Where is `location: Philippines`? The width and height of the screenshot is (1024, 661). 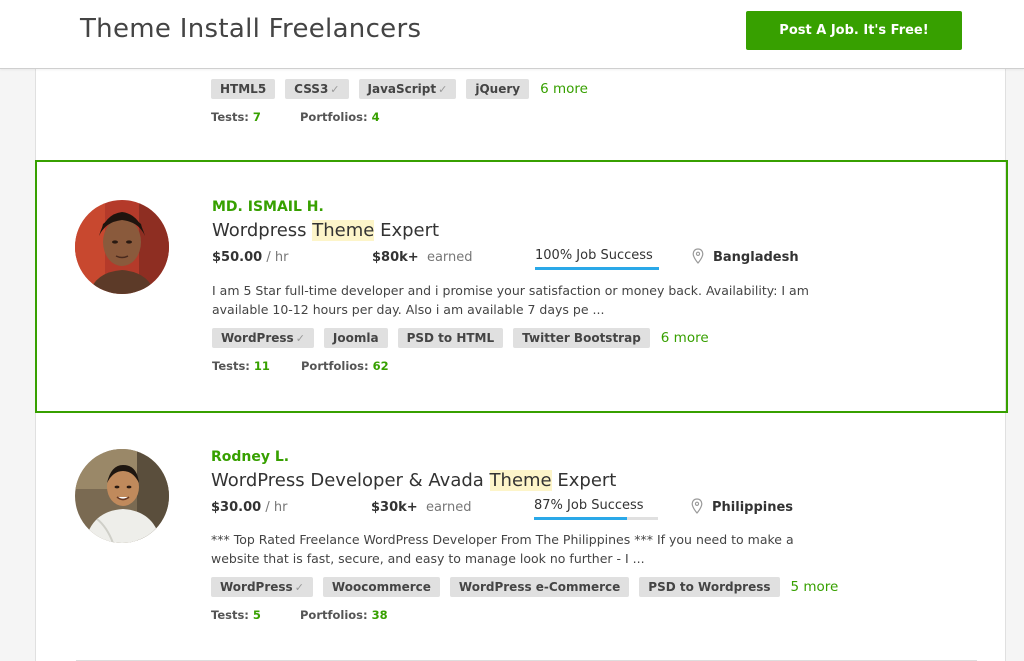 location: Philippines is located at coordinates (753, 507).